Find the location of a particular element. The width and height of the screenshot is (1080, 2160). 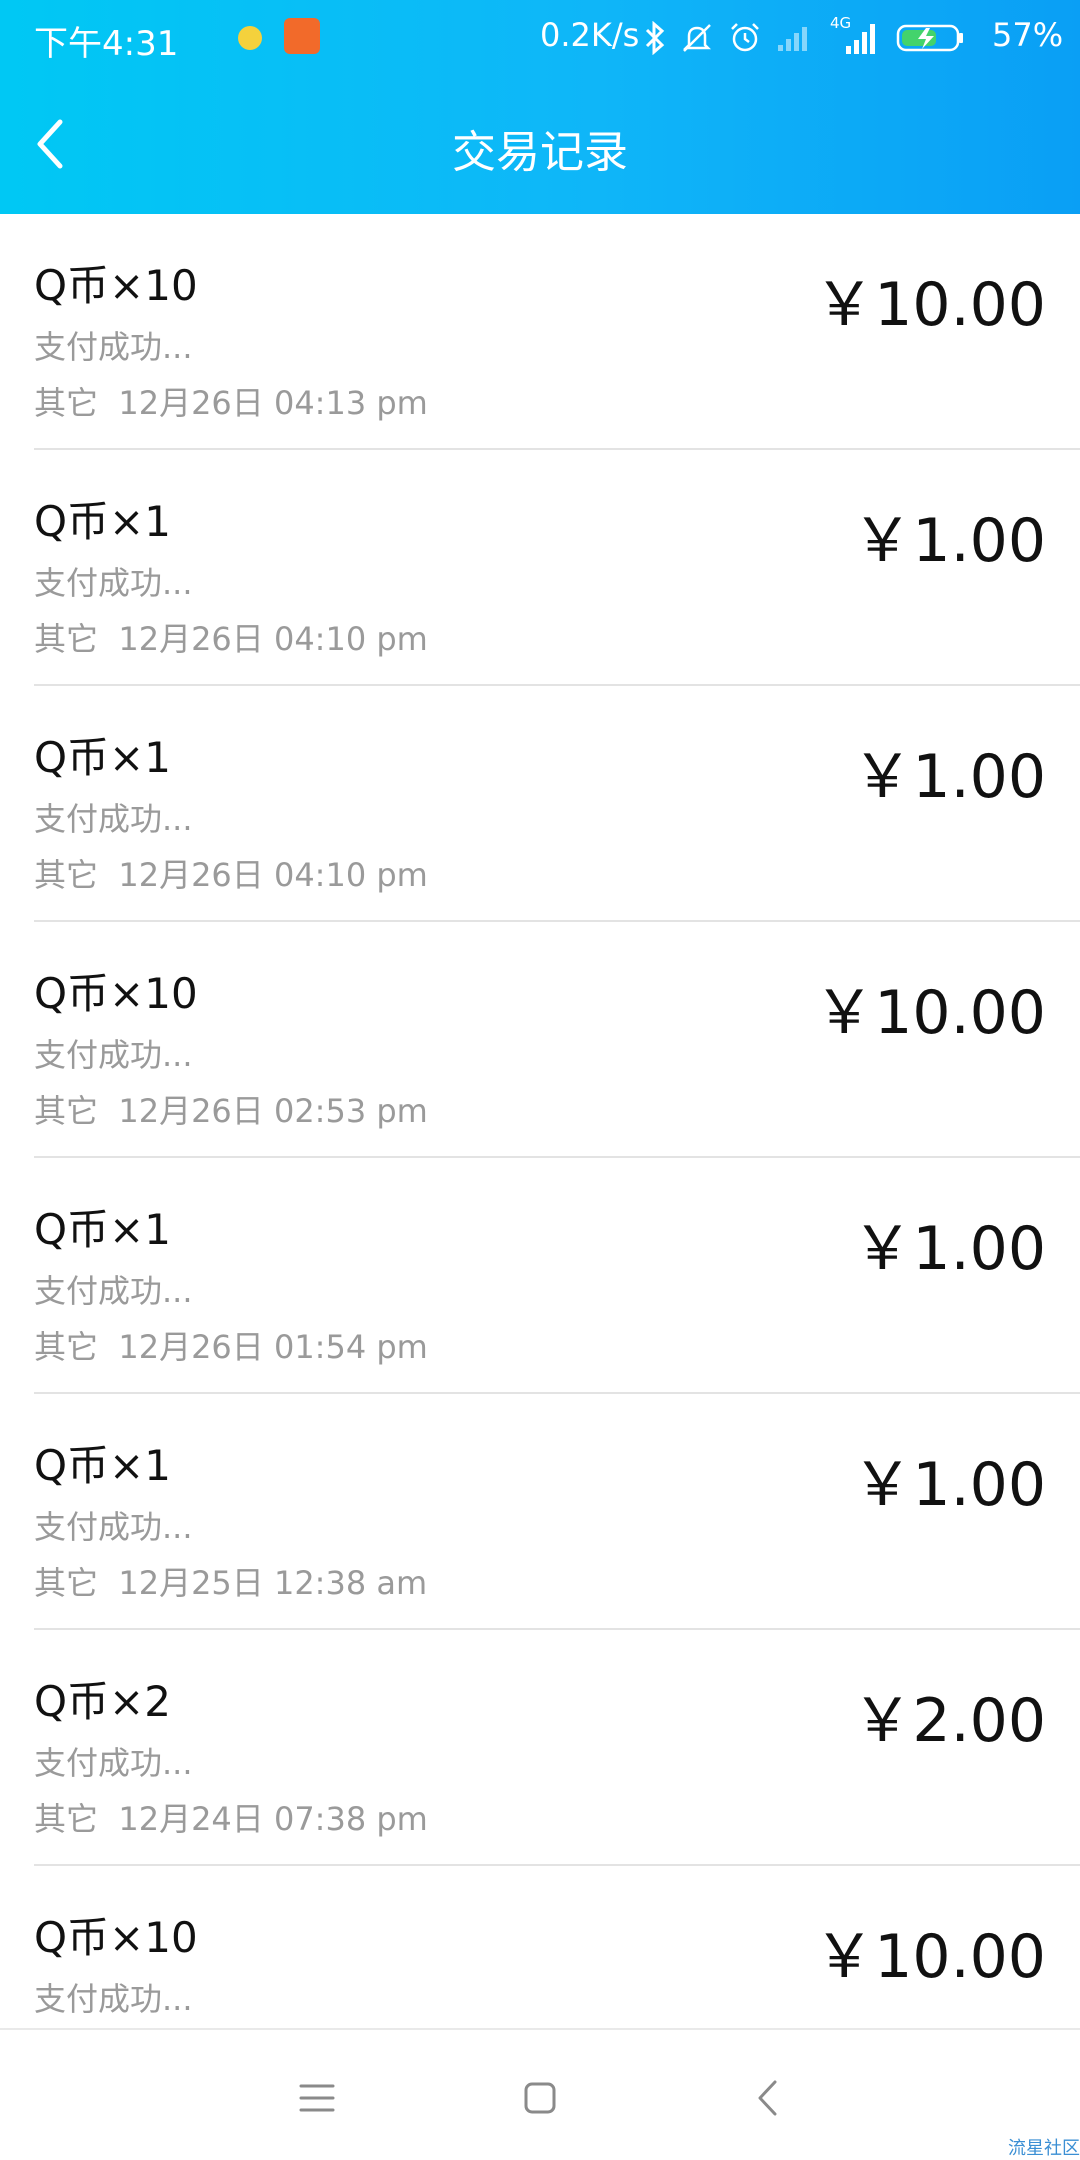

alarm-icon is located at coordinates (745, 38).